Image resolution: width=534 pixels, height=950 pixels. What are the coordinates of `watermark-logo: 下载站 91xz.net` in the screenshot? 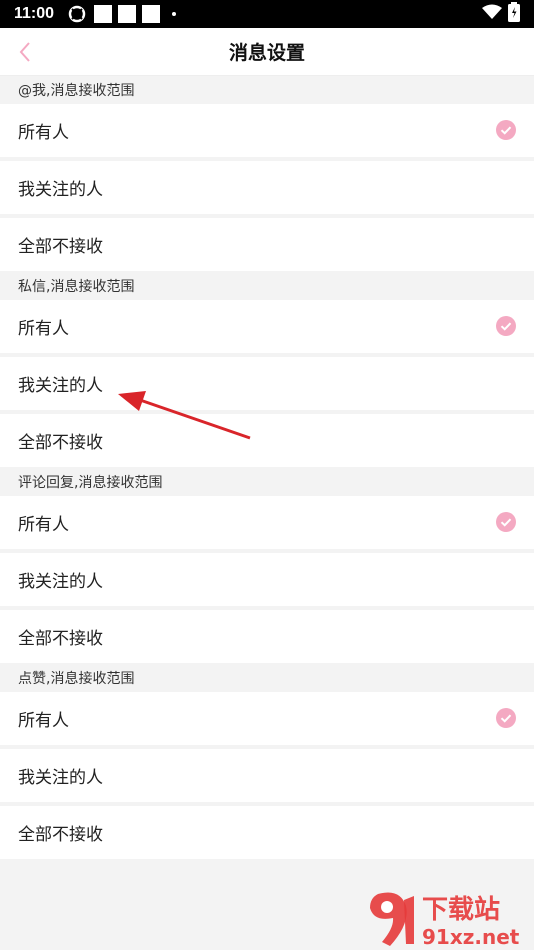 It's located at (446, 919).